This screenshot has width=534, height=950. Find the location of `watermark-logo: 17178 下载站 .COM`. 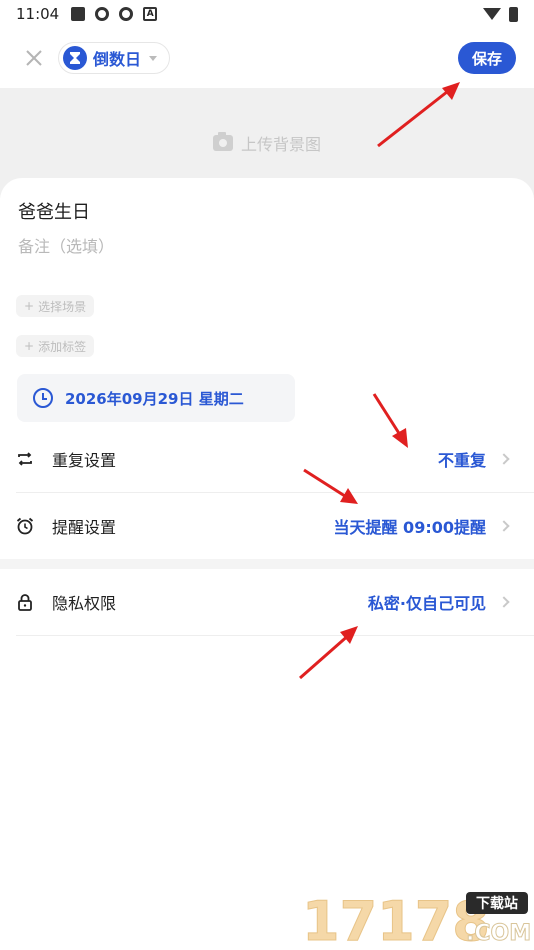

watermark-logo: 17178 下载站 .COM is located at coordinates (416, 919).